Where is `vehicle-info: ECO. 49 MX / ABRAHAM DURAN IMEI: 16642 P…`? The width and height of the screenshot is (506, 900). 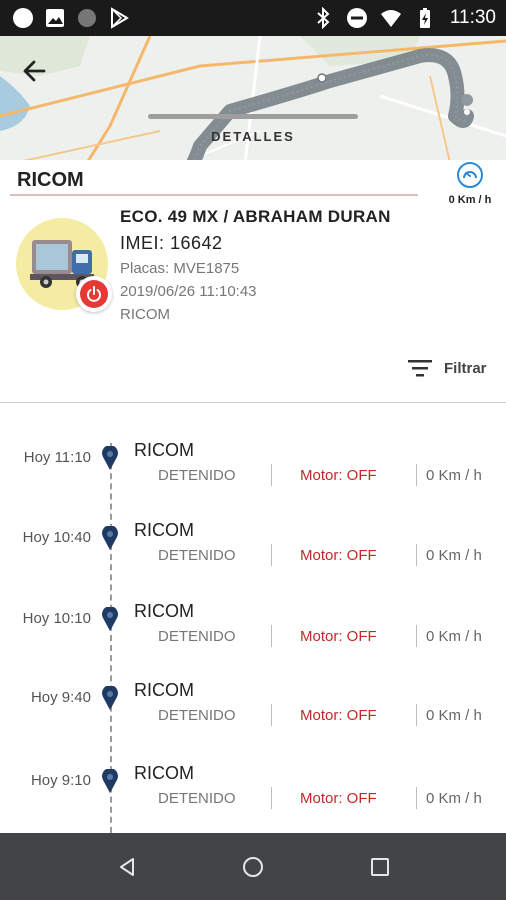
vehicle-info: ECO. 49 MX / ABRAHAM DURAN IMEI: 16642 P… is located at coordinates (255, 265).